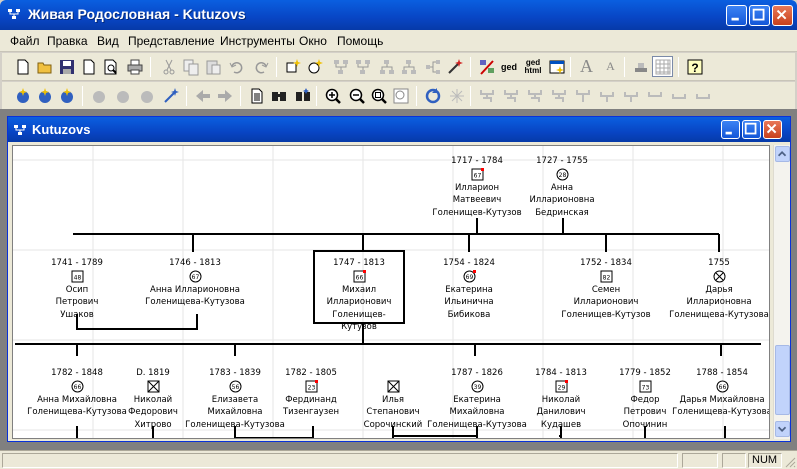 The image size is (797, 469). I want to click on layout-e-button, so click(582, 95).